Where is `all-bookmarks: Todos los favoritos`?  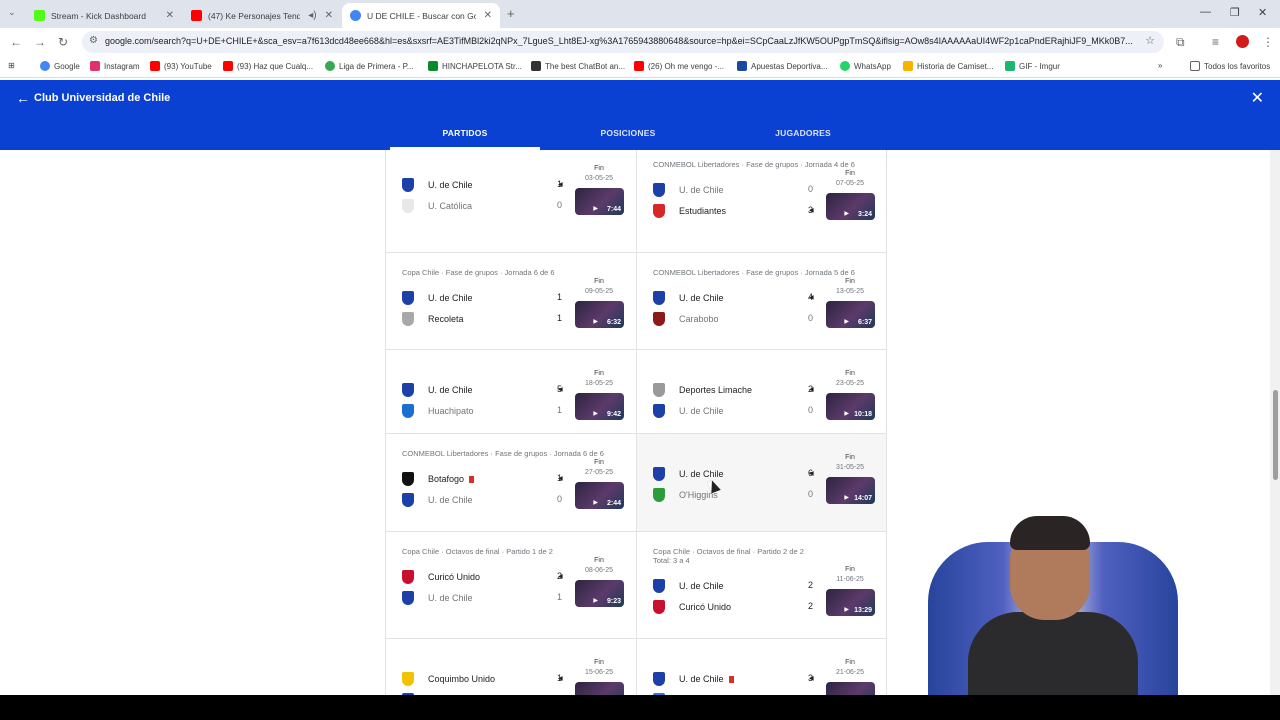 all-bookmarks: Todos los favoritos is located at coordinates (1230, 66).